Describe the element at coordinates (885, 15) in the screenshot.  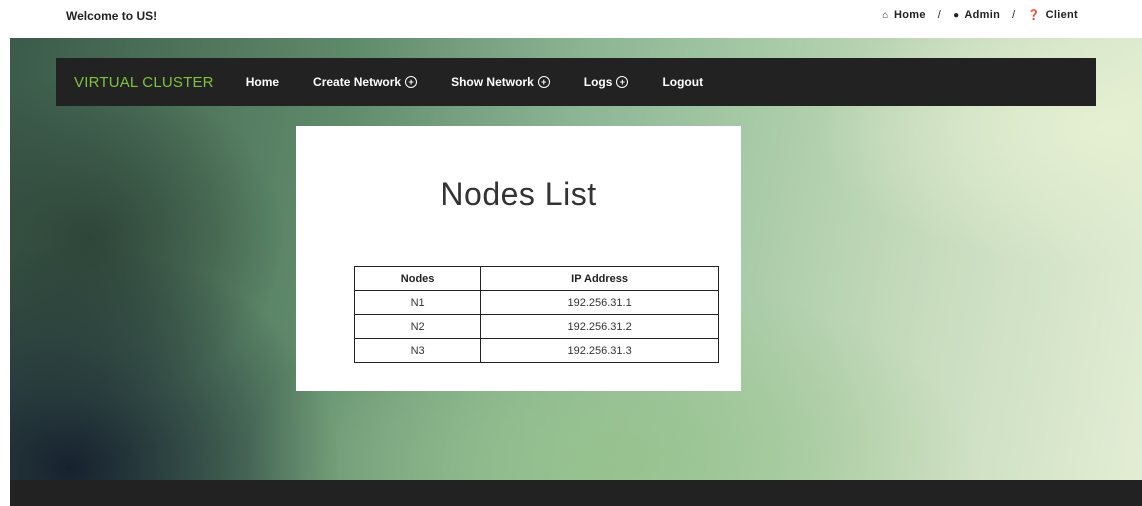
I see `home-icon: ⌂` at that location.